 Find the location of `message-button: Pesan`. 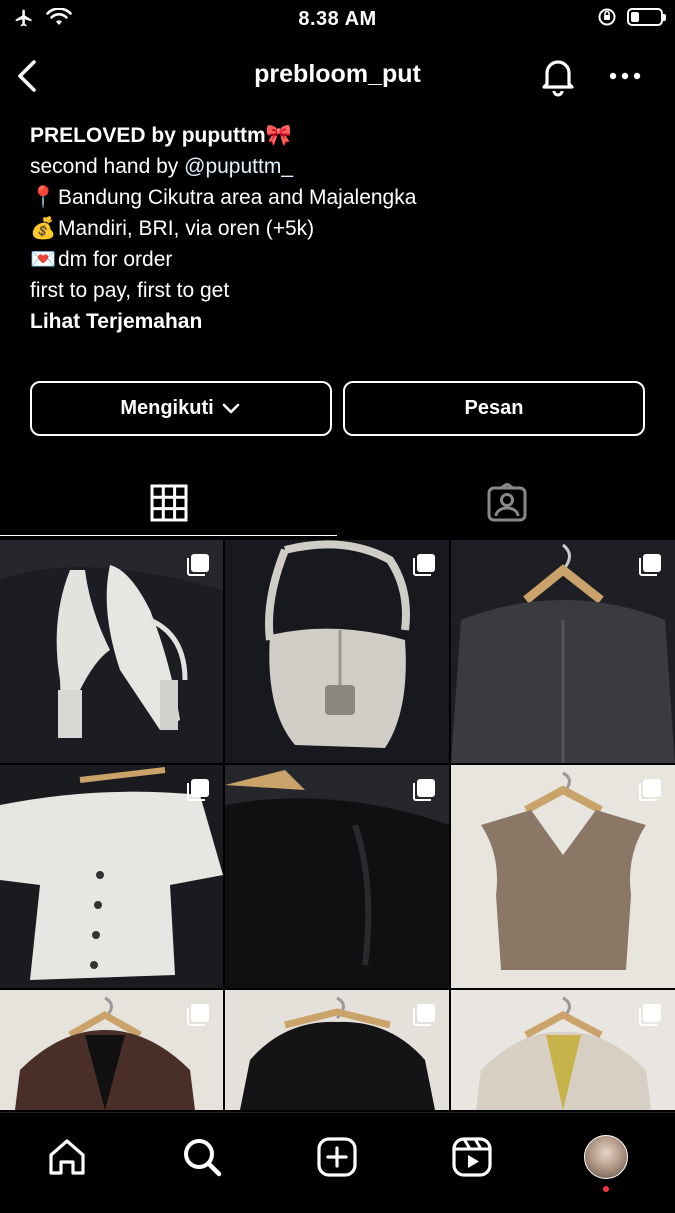

message-button: Pesan is located at coordinates (494, 408).